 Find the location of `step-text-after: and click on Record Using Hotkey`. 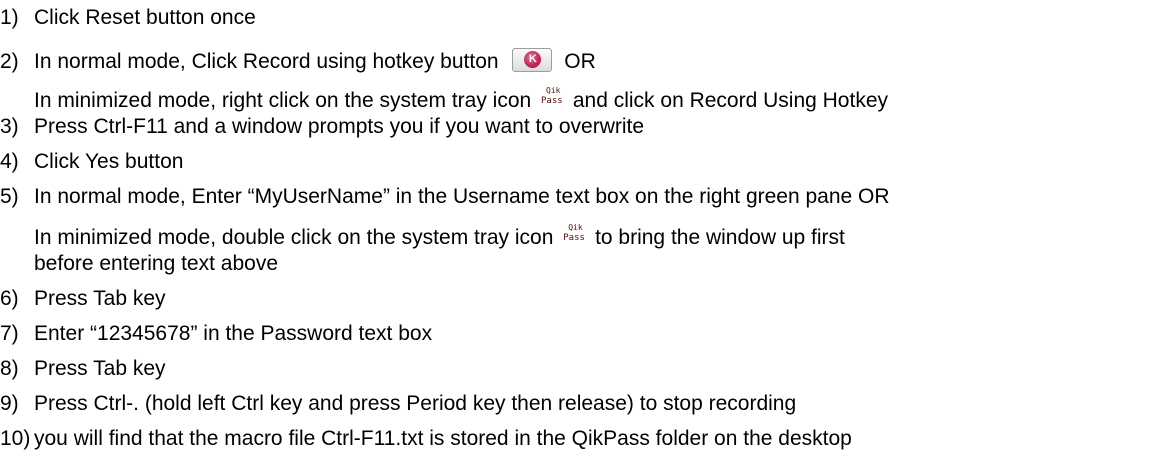

step-text-after: and click on Record Using Hotkey is located at coordinates (727, 100).